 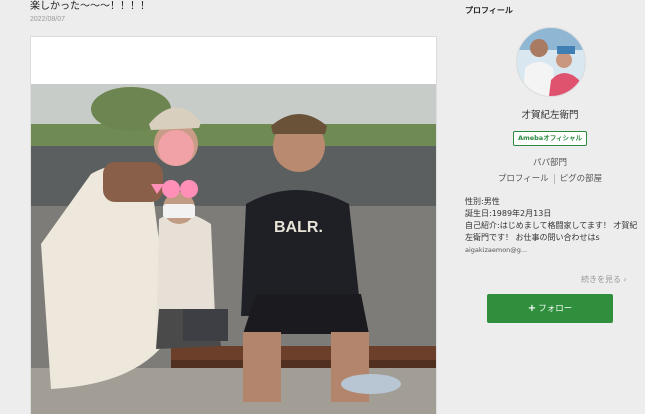 What do you see at coordinates (532, 308) in the screenshot?
I see `plus-icon: +` at bounding box center [532, 308].